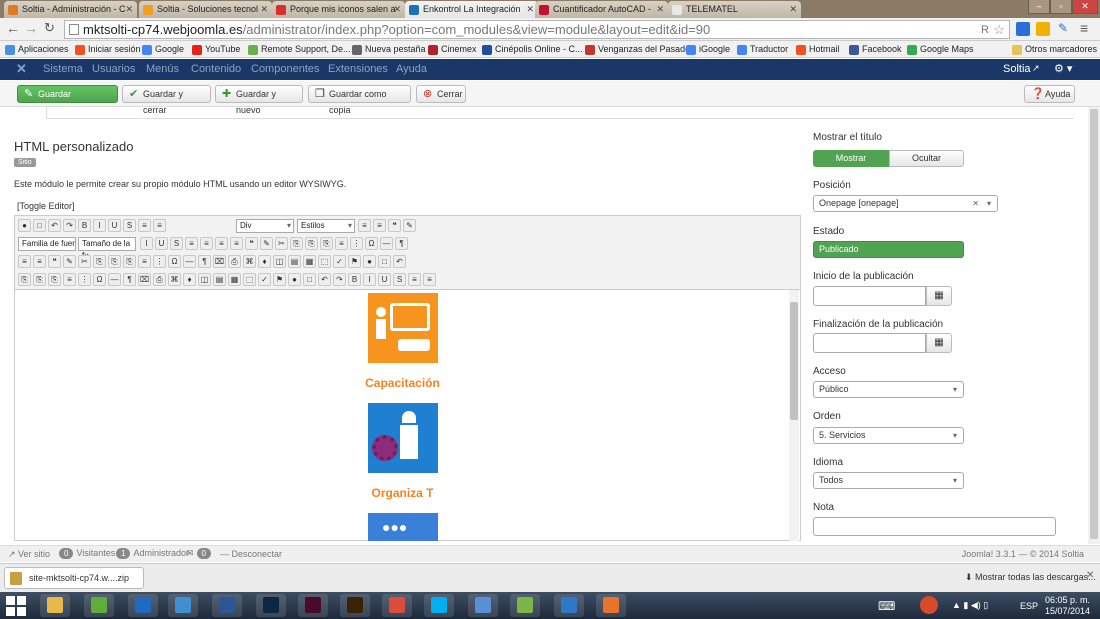 This screenshot has width=1100, height=619. What do you see at coordinates (99, 605) in the screenshot?
I see `taskbar-grid-icon` at bounding box center [99, 605].